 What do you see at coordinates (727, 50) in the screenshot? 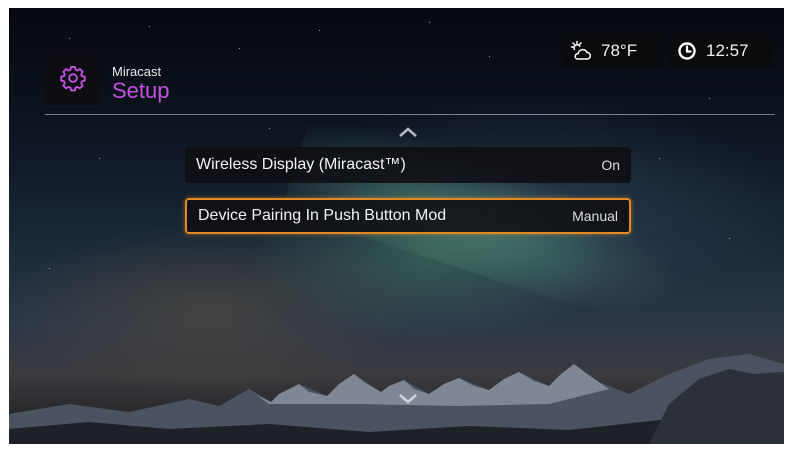
I see `time-text: 12:57` at bounding box center [727, 50].